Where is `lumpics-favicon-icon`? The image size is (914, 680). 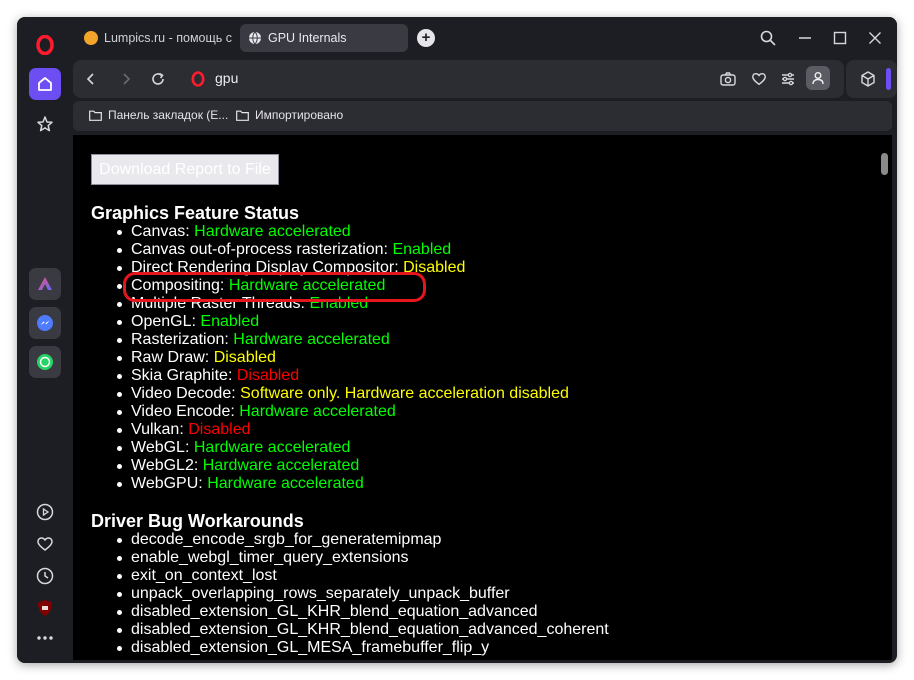 lumpics-favicon-icon is located at coordinates (91, 38).